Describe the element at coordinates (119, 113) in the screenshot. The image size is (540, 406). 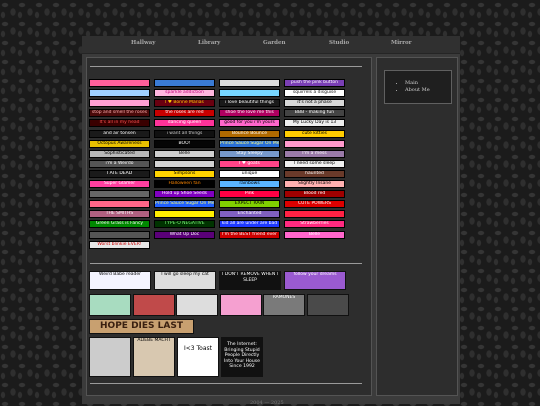
I see `blinkie-button: stop and smell the roses` at that location.